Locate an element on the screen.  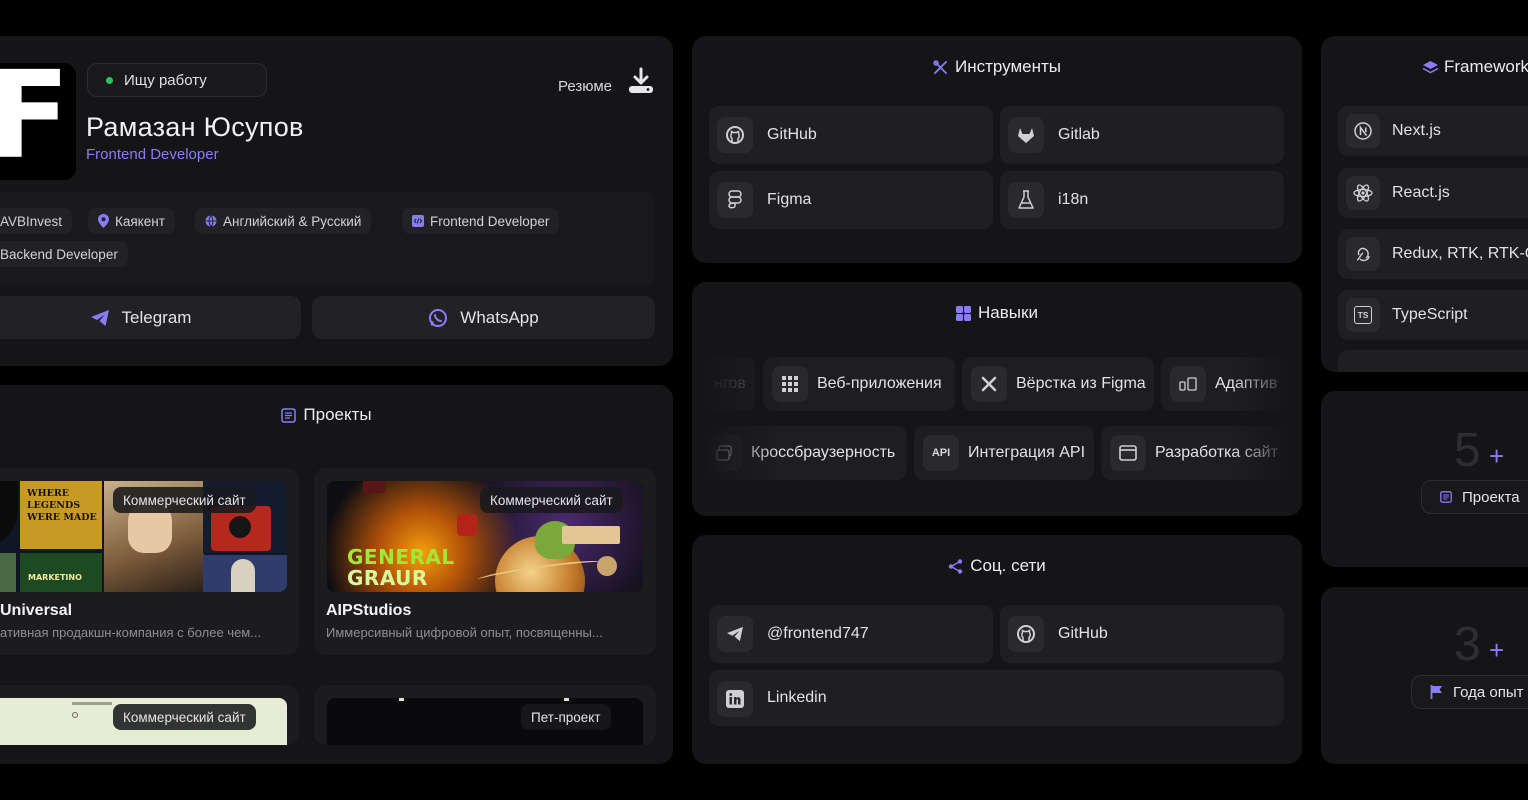
stat-label-badge: Года опыт is located at coordinates (1469, 692).